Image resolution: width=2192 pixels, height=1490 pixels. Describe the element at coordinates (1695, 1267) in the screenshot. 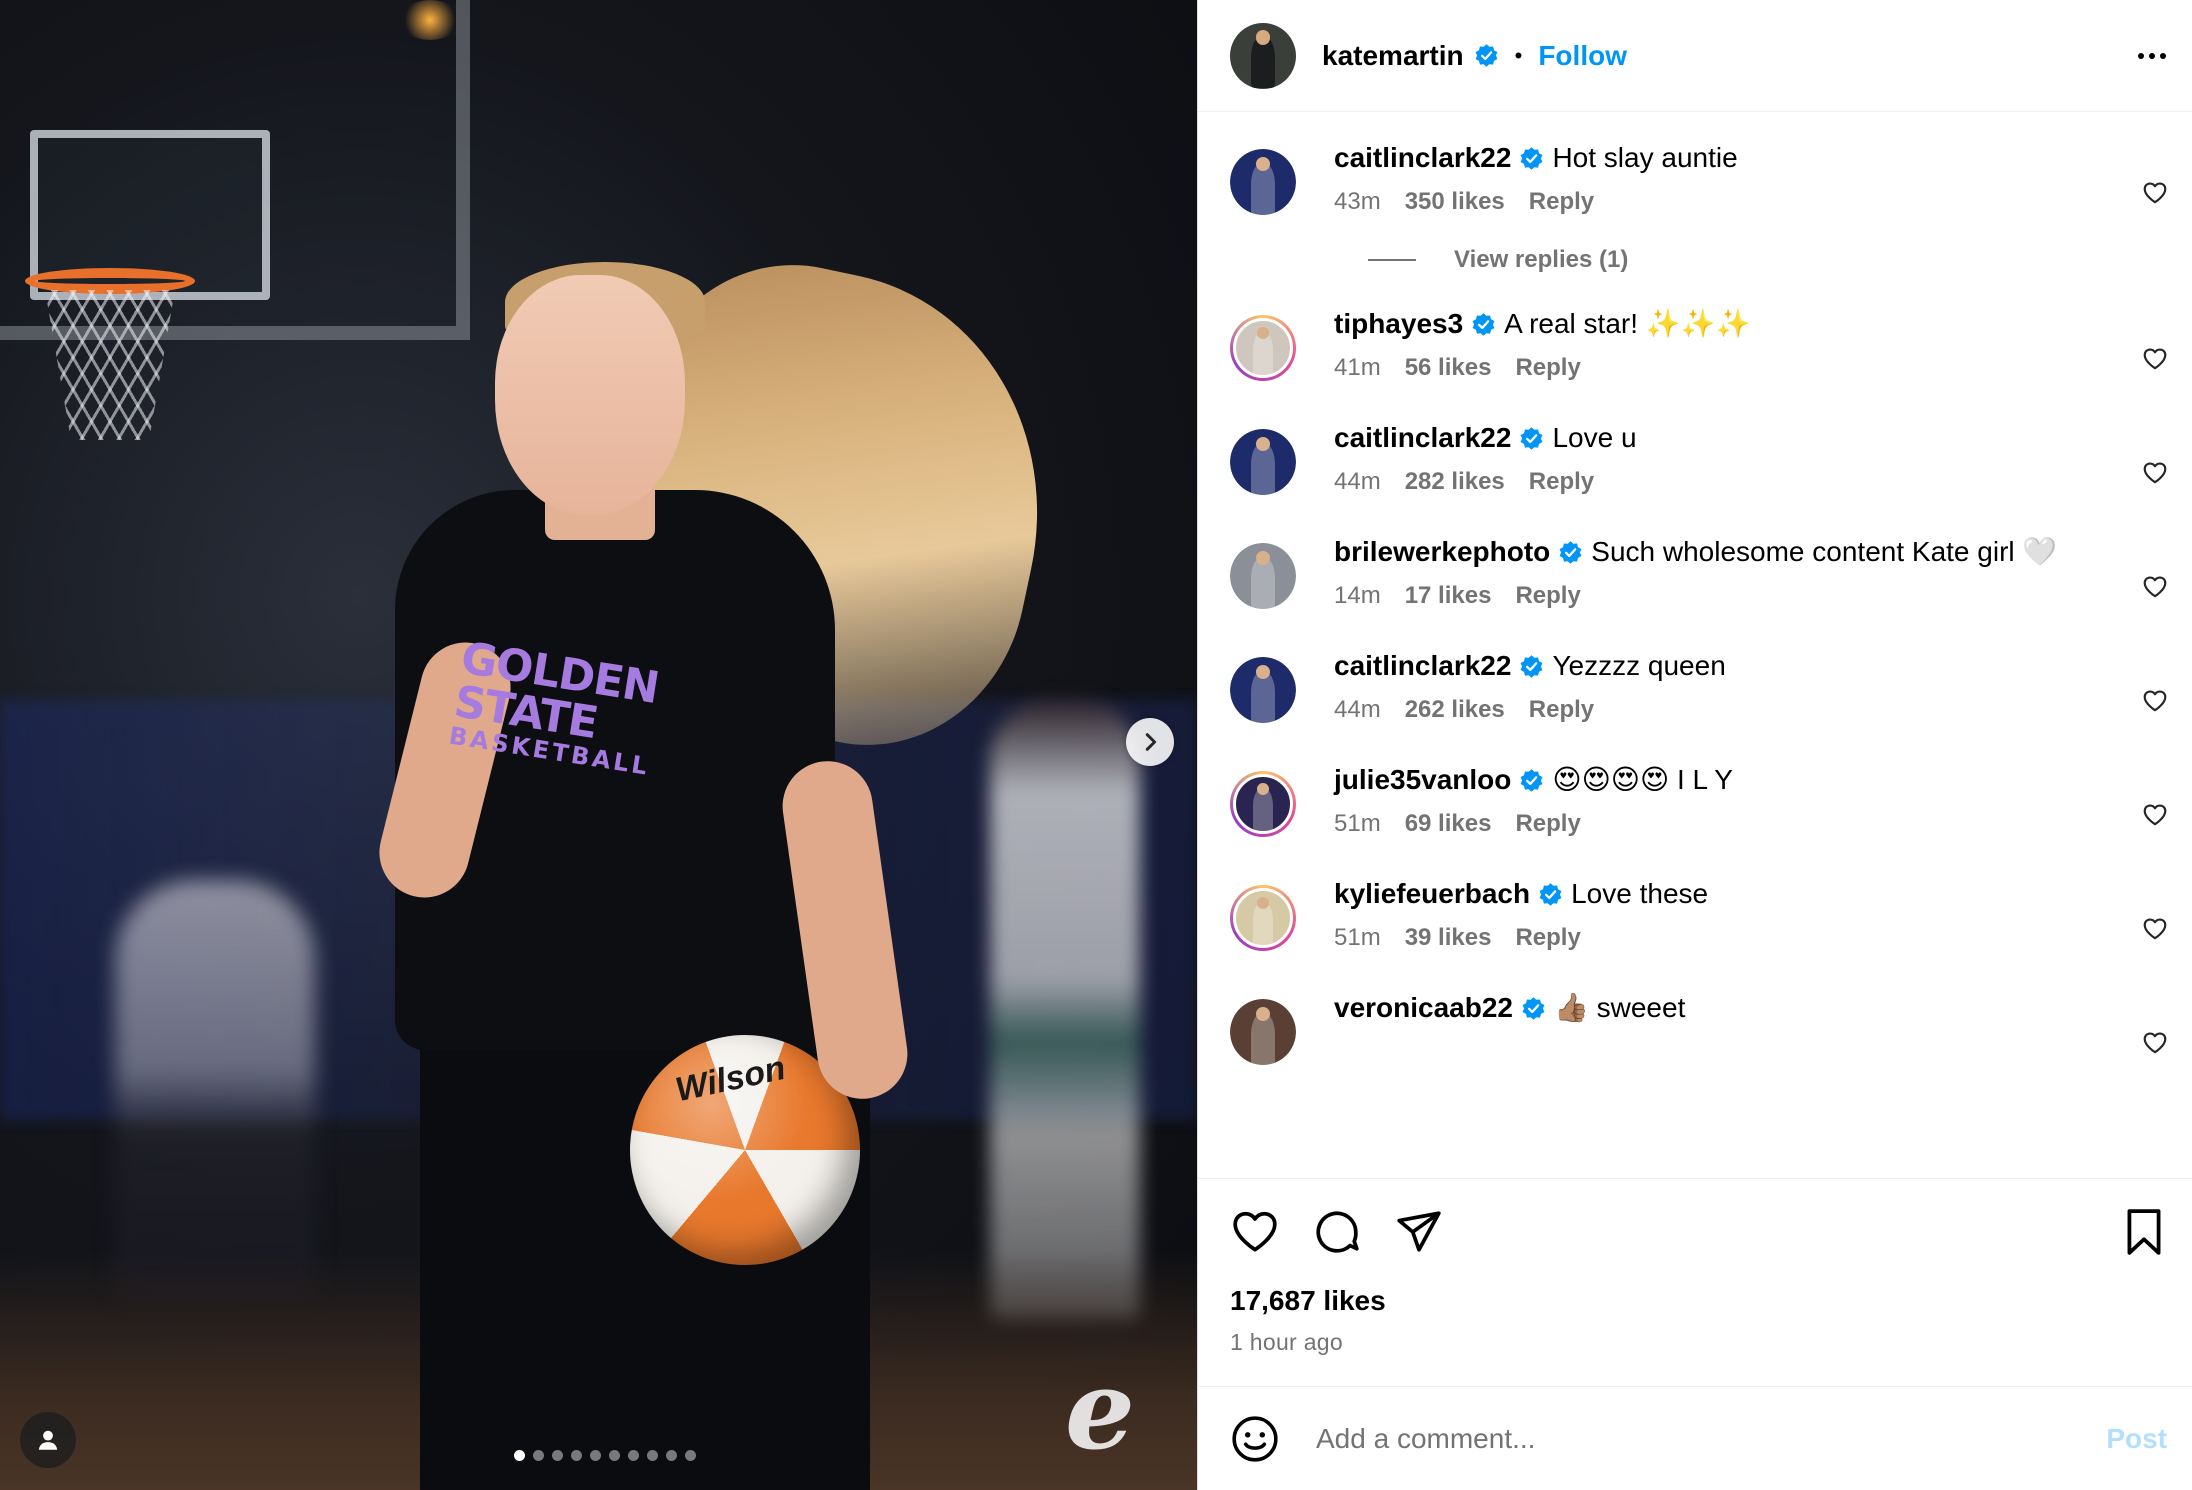

I see `post-actions: 17,687 likes 1 hour ago` at that location.